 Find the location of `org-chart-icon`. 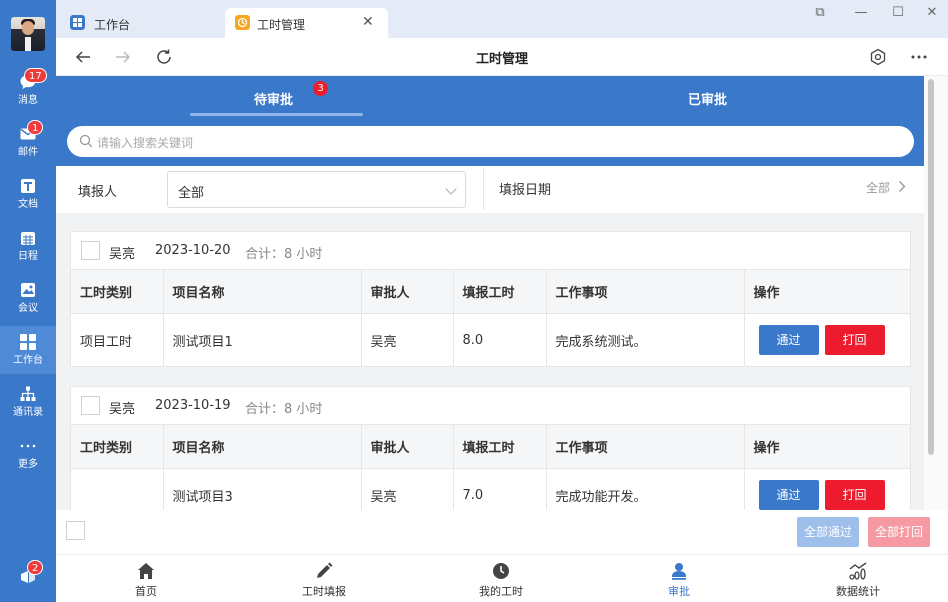

org-chart-icon is located at coordinates (28, 393).